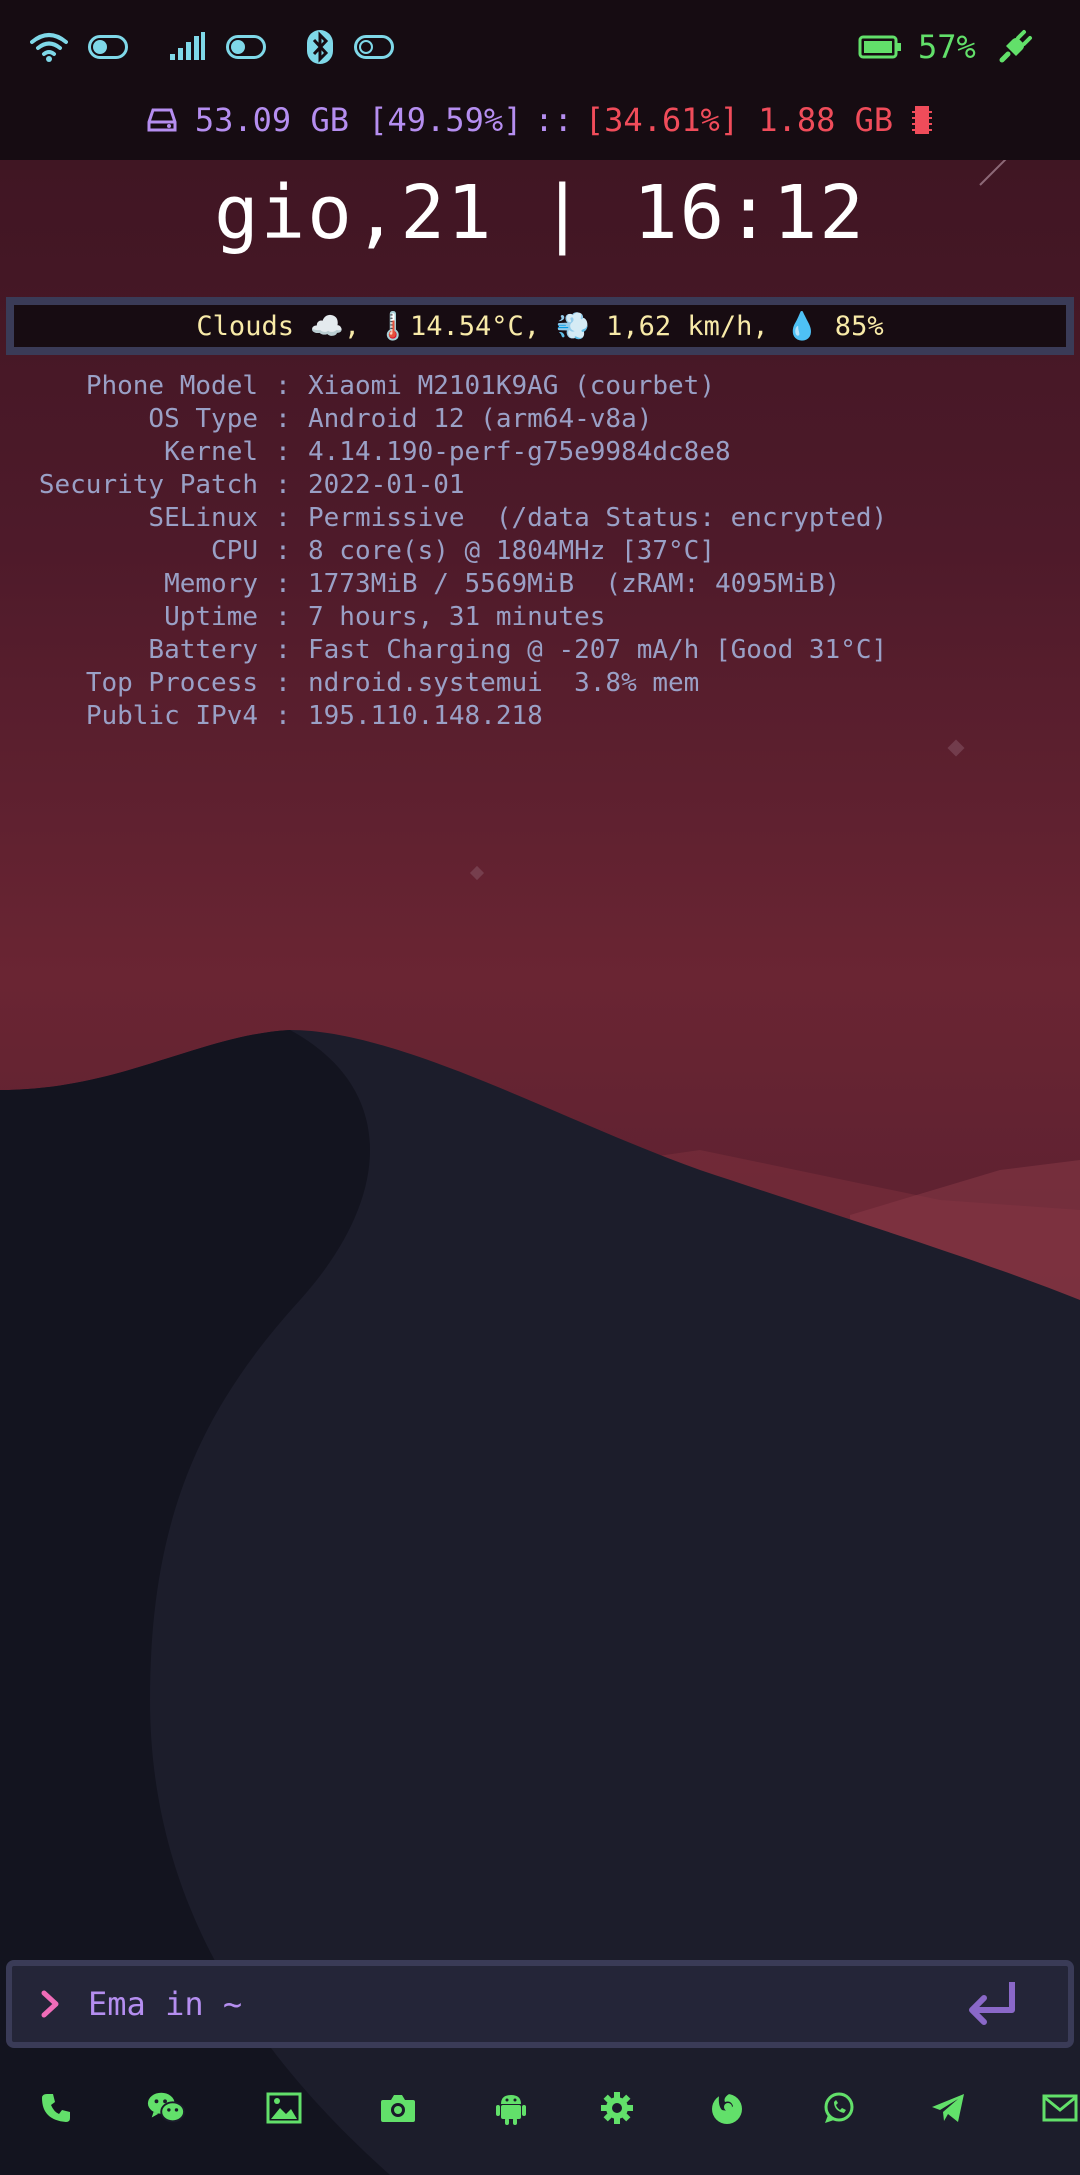 The image size is (1080, 2175). Describe the element at coordinates (1015, 47) in the screenshot. I see `charging-plug-icon` at that location.